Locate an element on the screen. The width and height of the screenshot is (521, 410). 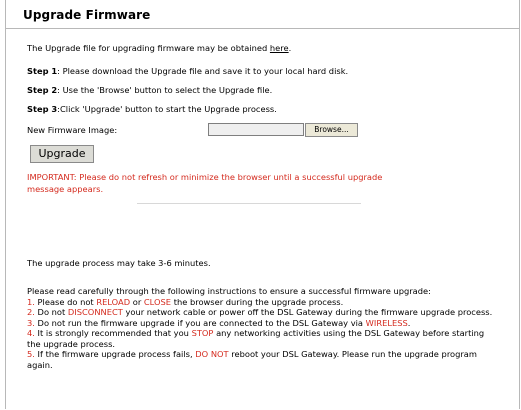
step-2-label: Step 2 is located at coordinates (42, 90).